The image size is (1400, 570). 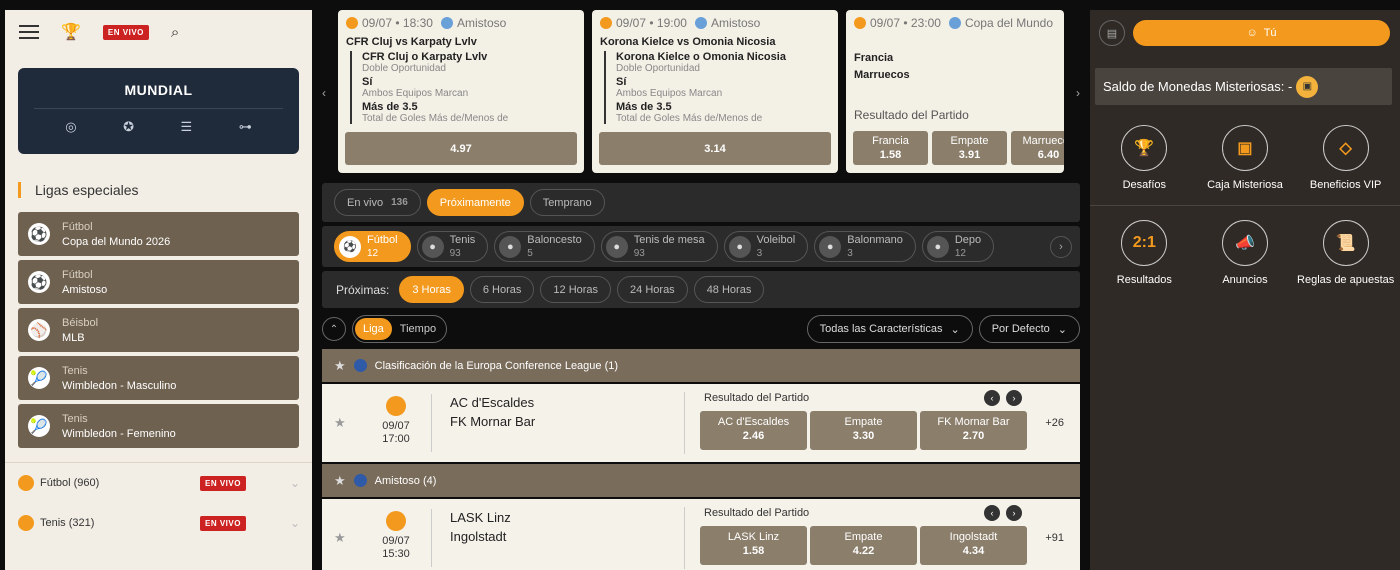 What do you see at coordinates (1261, 33) in the screenshot?
I see `user-button: ☺ Tú` at bounding box center [1261, 33].